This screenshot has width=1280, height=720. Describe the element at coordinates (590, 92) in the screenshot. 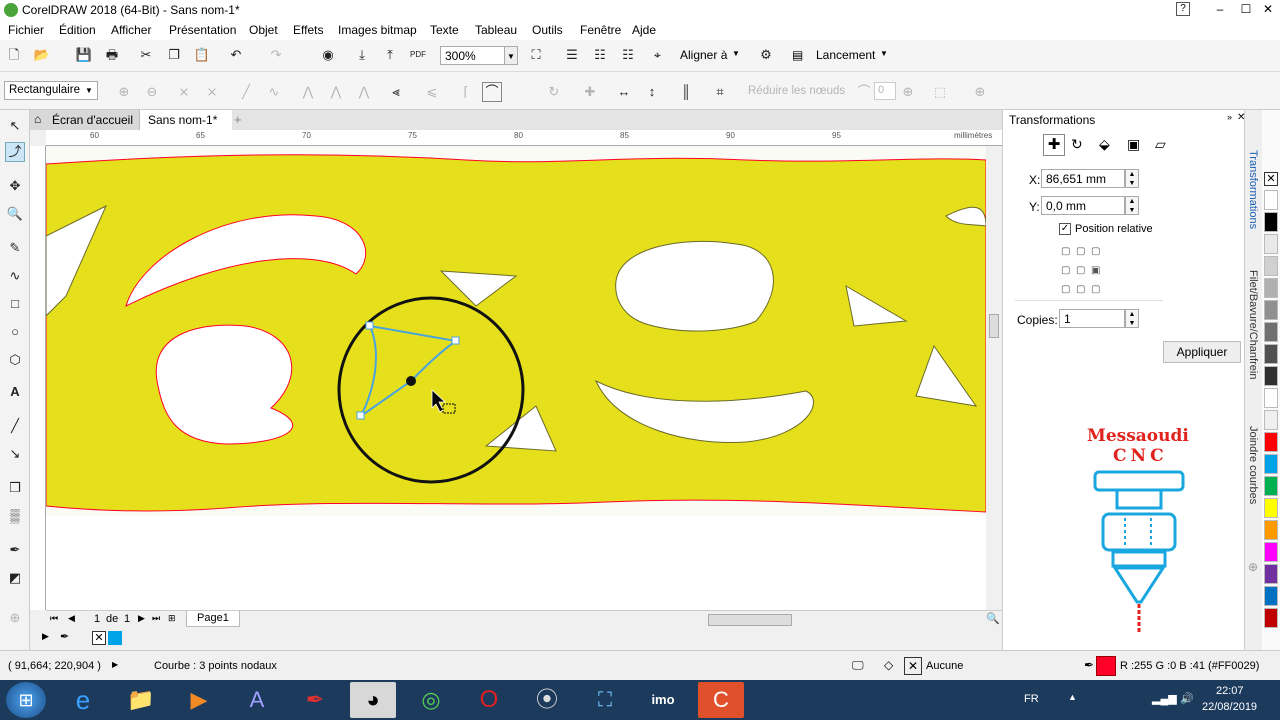

I see `rotate-nodes-icon: ✚` at that location.